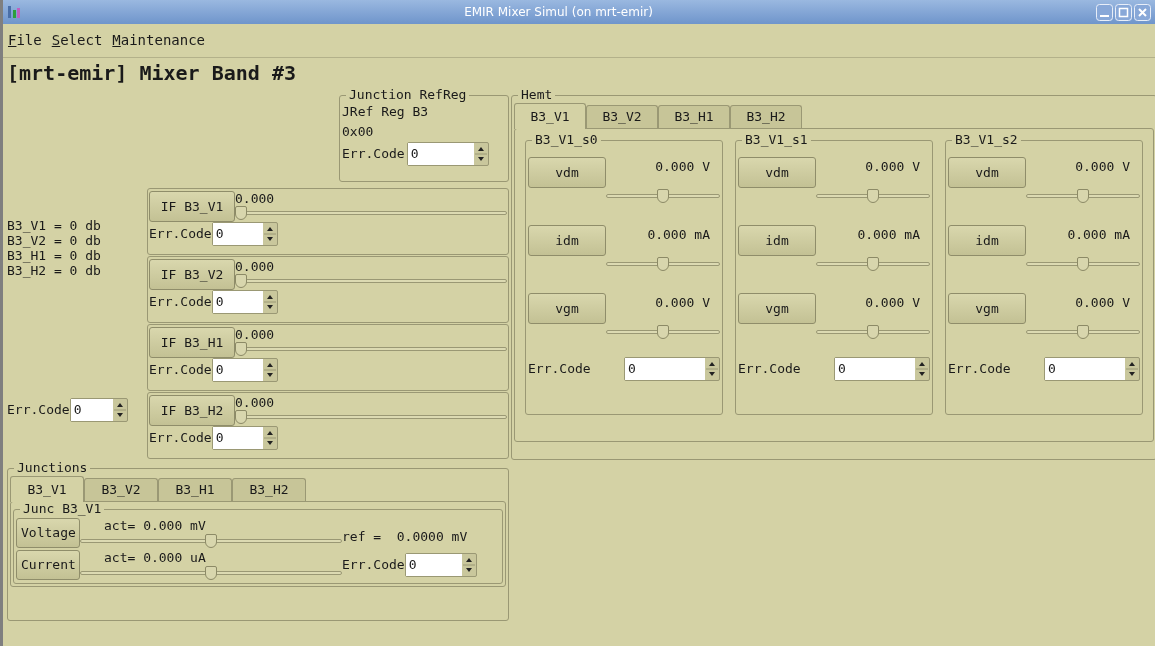  I want to click on menu-item: Maintenance, so click(159, 40).